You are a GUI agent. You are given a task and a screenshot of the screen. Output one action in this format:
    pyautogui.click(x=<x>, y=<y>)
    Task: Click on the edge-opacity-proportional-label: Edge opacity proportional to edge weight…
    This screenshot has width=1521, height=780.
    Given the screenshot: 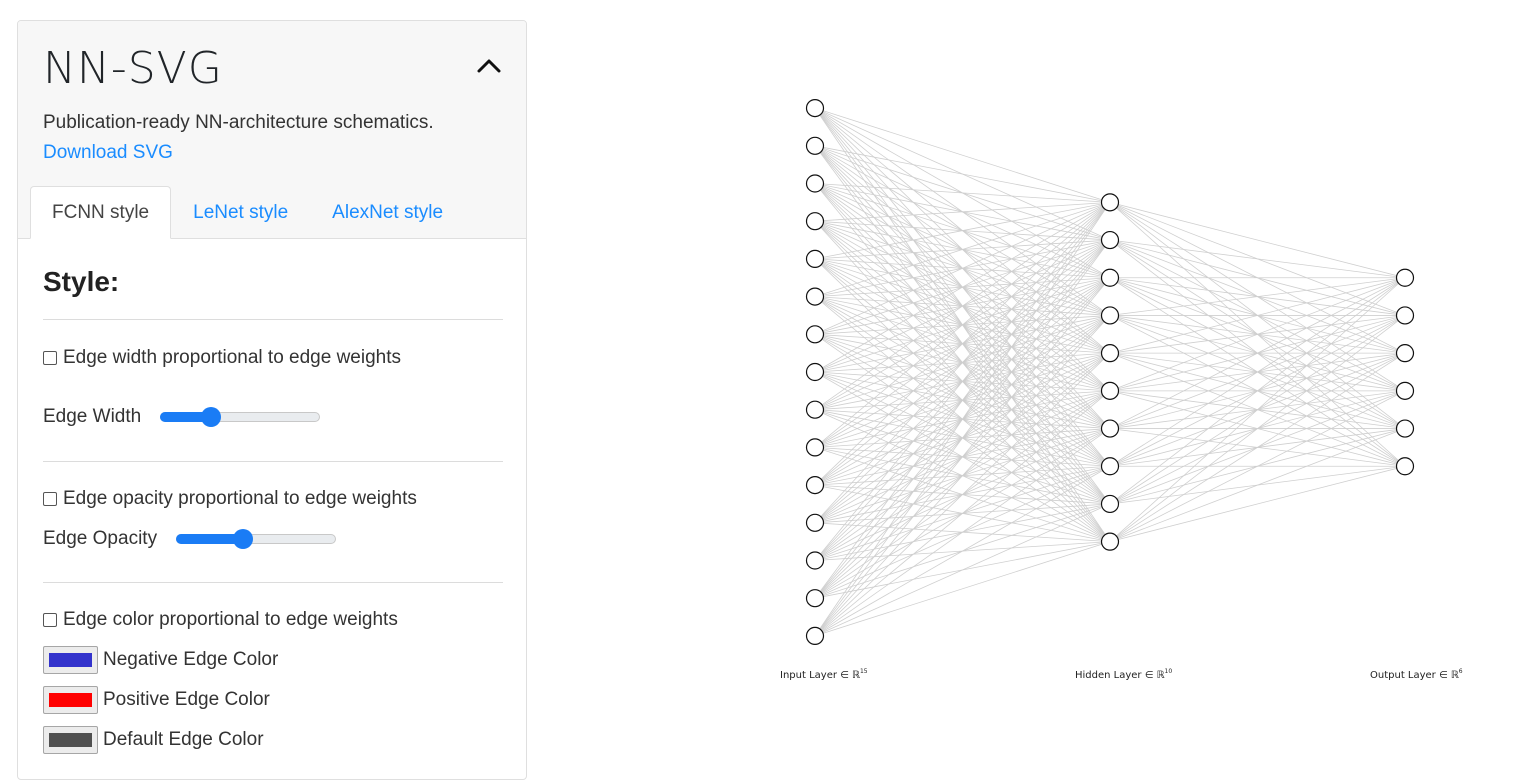 What is the action you would take?
    pyautogui.click(x=240, y=498)
    